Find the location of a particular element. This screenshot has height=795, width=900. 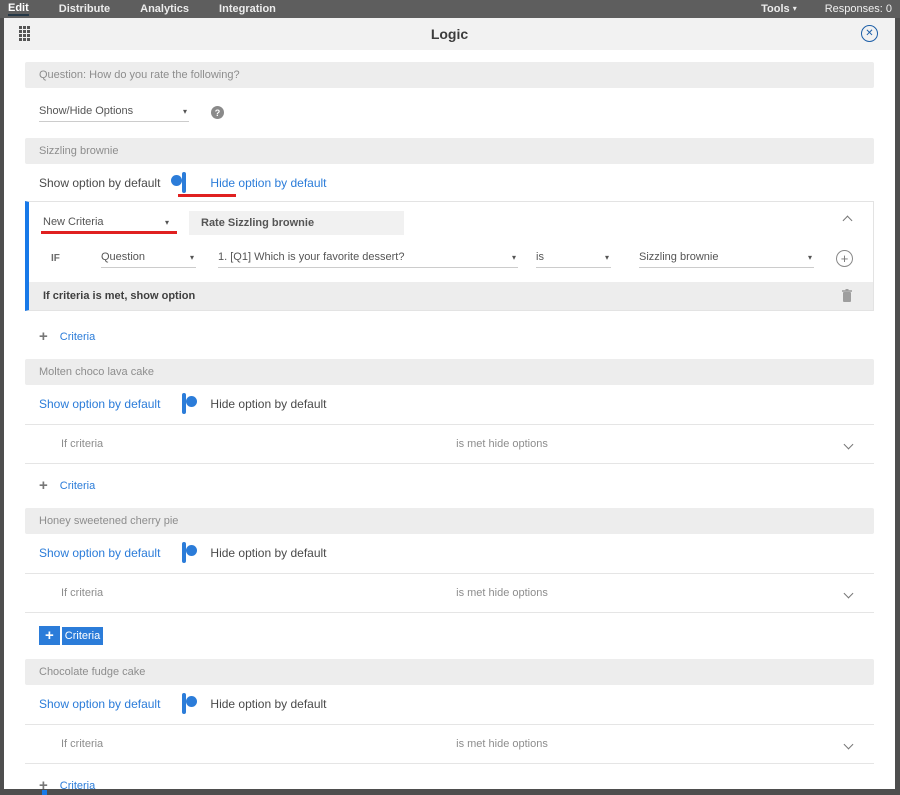

page-title: Logic is located at coordinates (449, 34).